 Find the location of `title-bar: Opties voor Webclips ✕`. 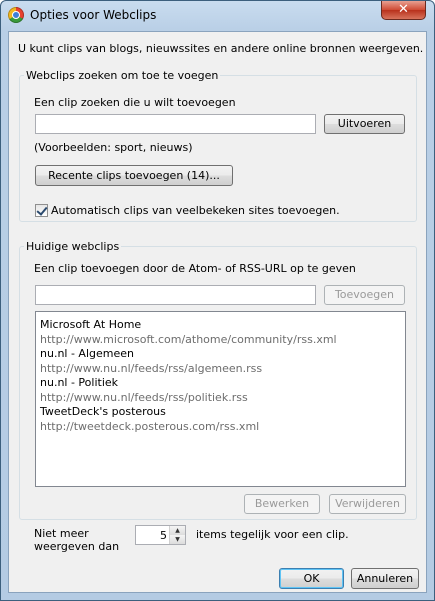

title-bar: Opties voor Webclips ✕ is located at coordinates (217, 16).